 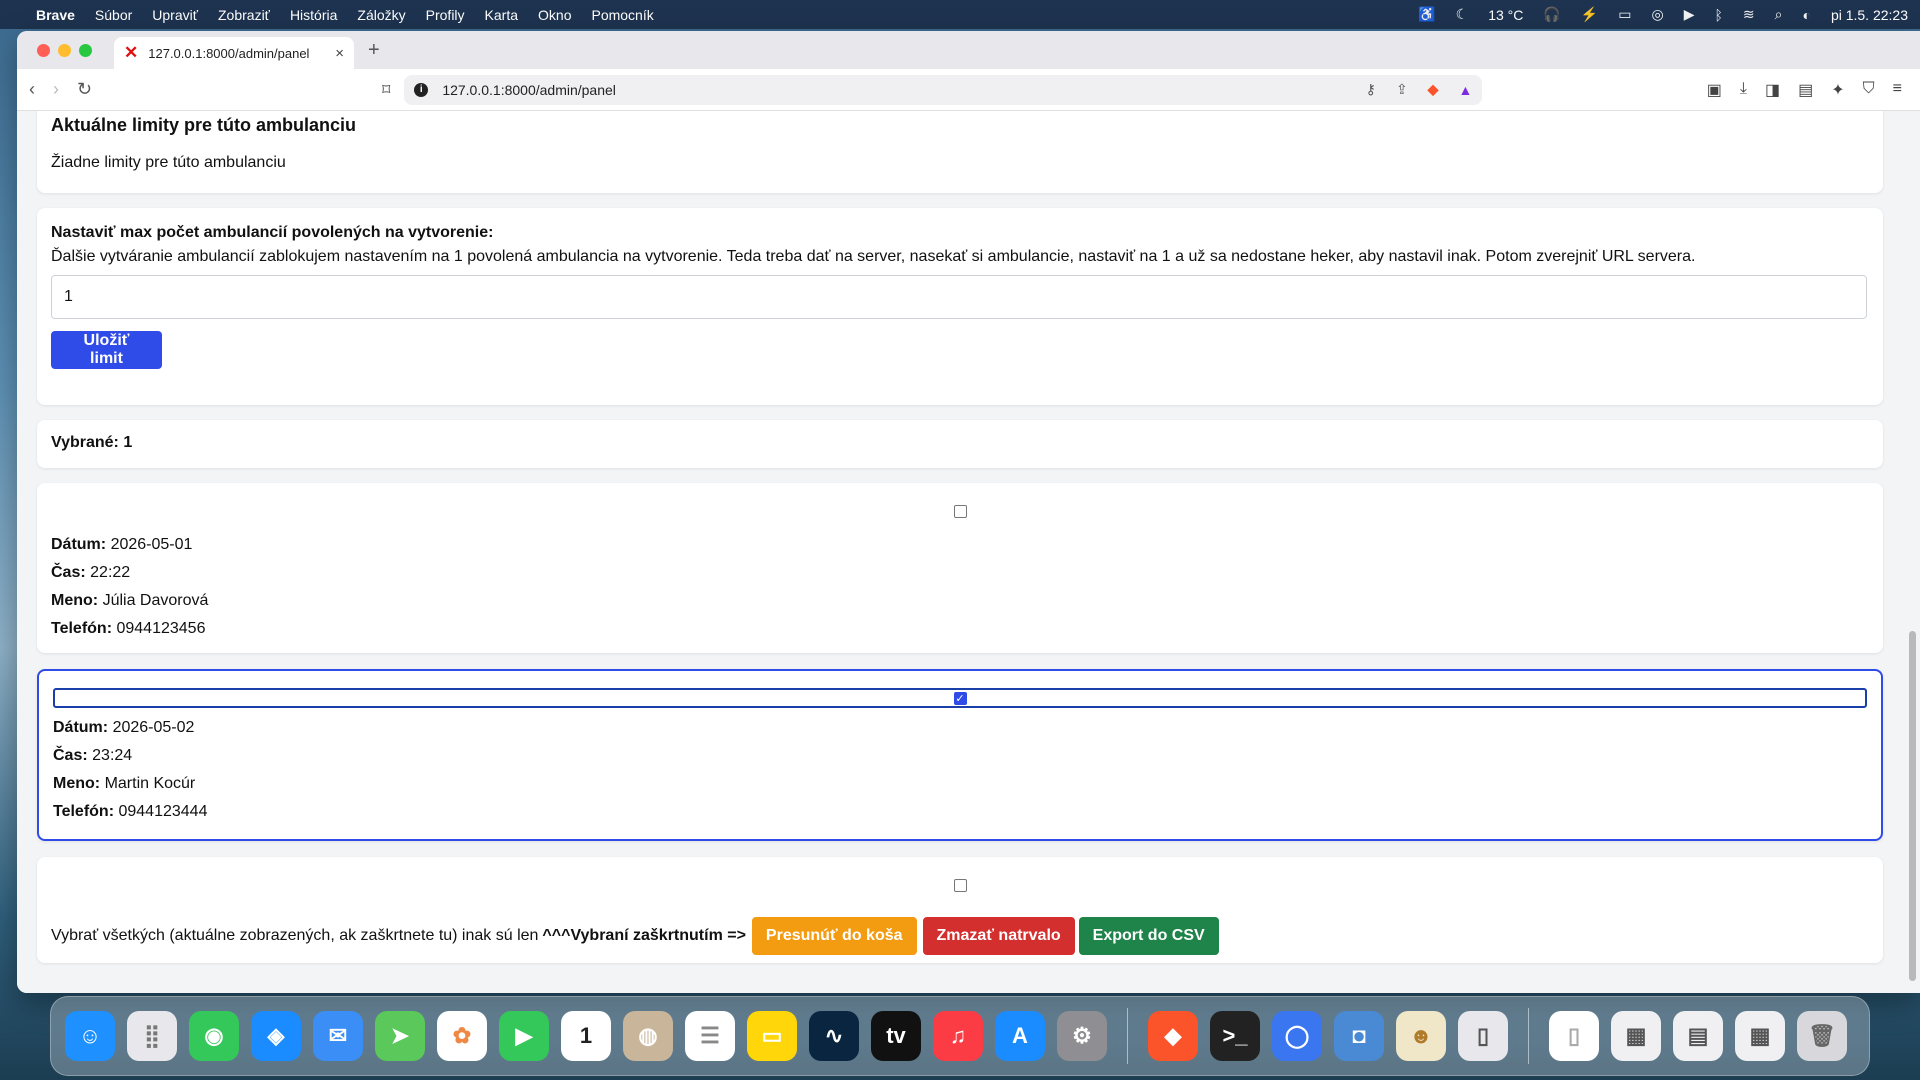 I want to click on reload-button: ↻, so click(x=84, y=89).